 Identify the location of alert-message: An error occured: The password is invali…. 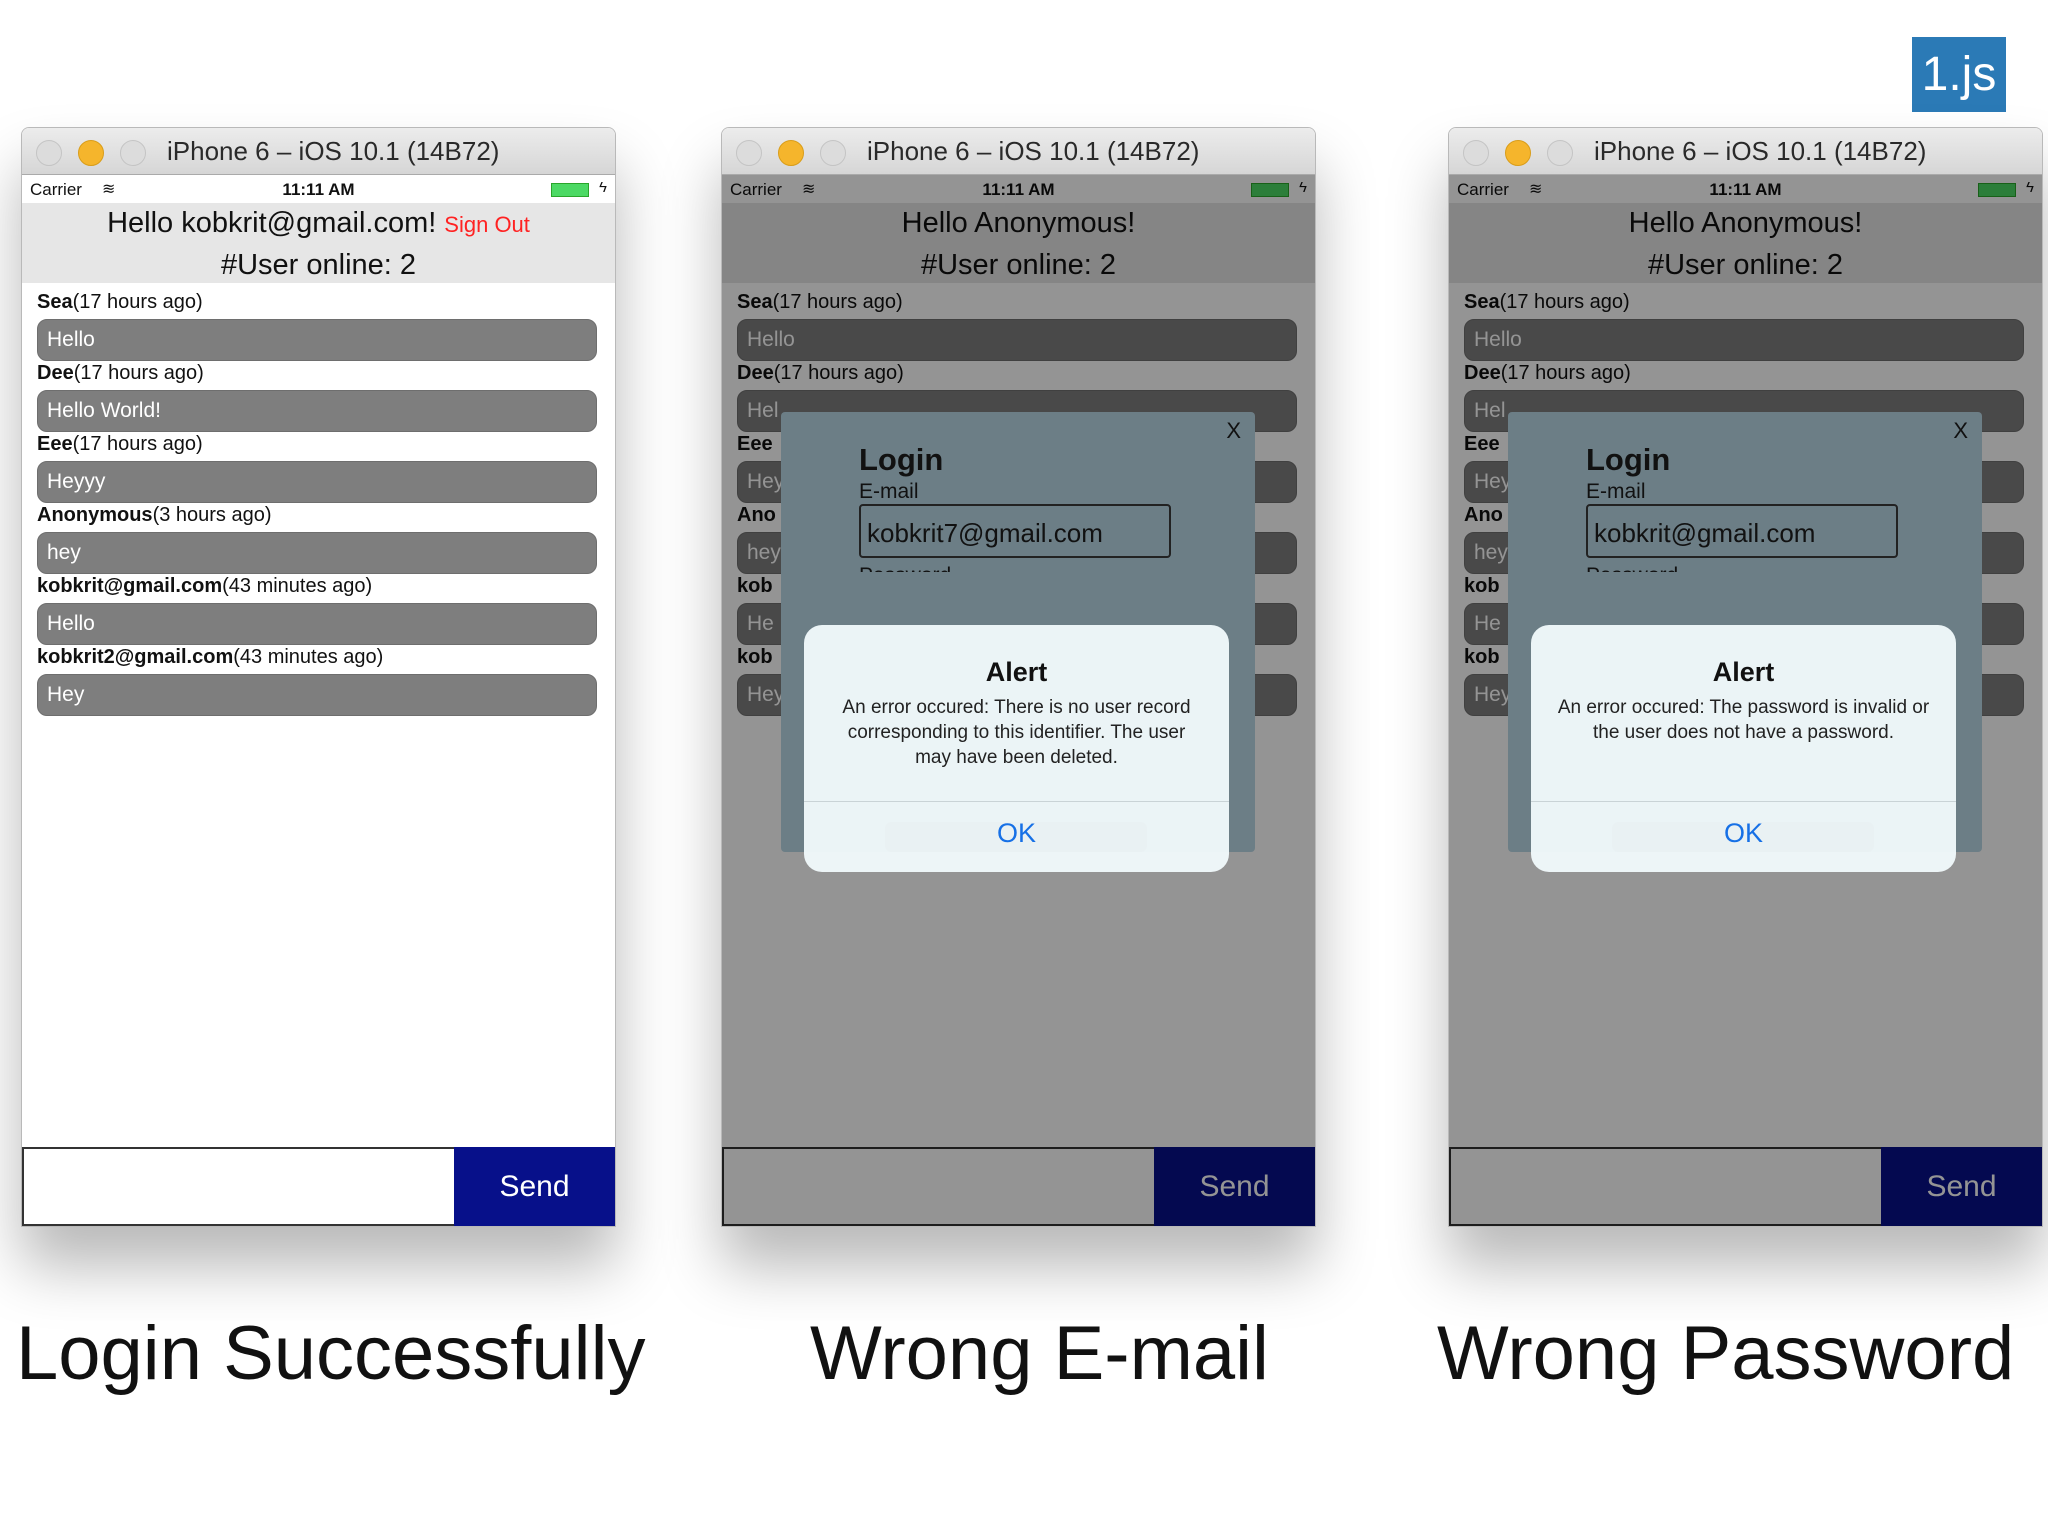
(1743, 720).